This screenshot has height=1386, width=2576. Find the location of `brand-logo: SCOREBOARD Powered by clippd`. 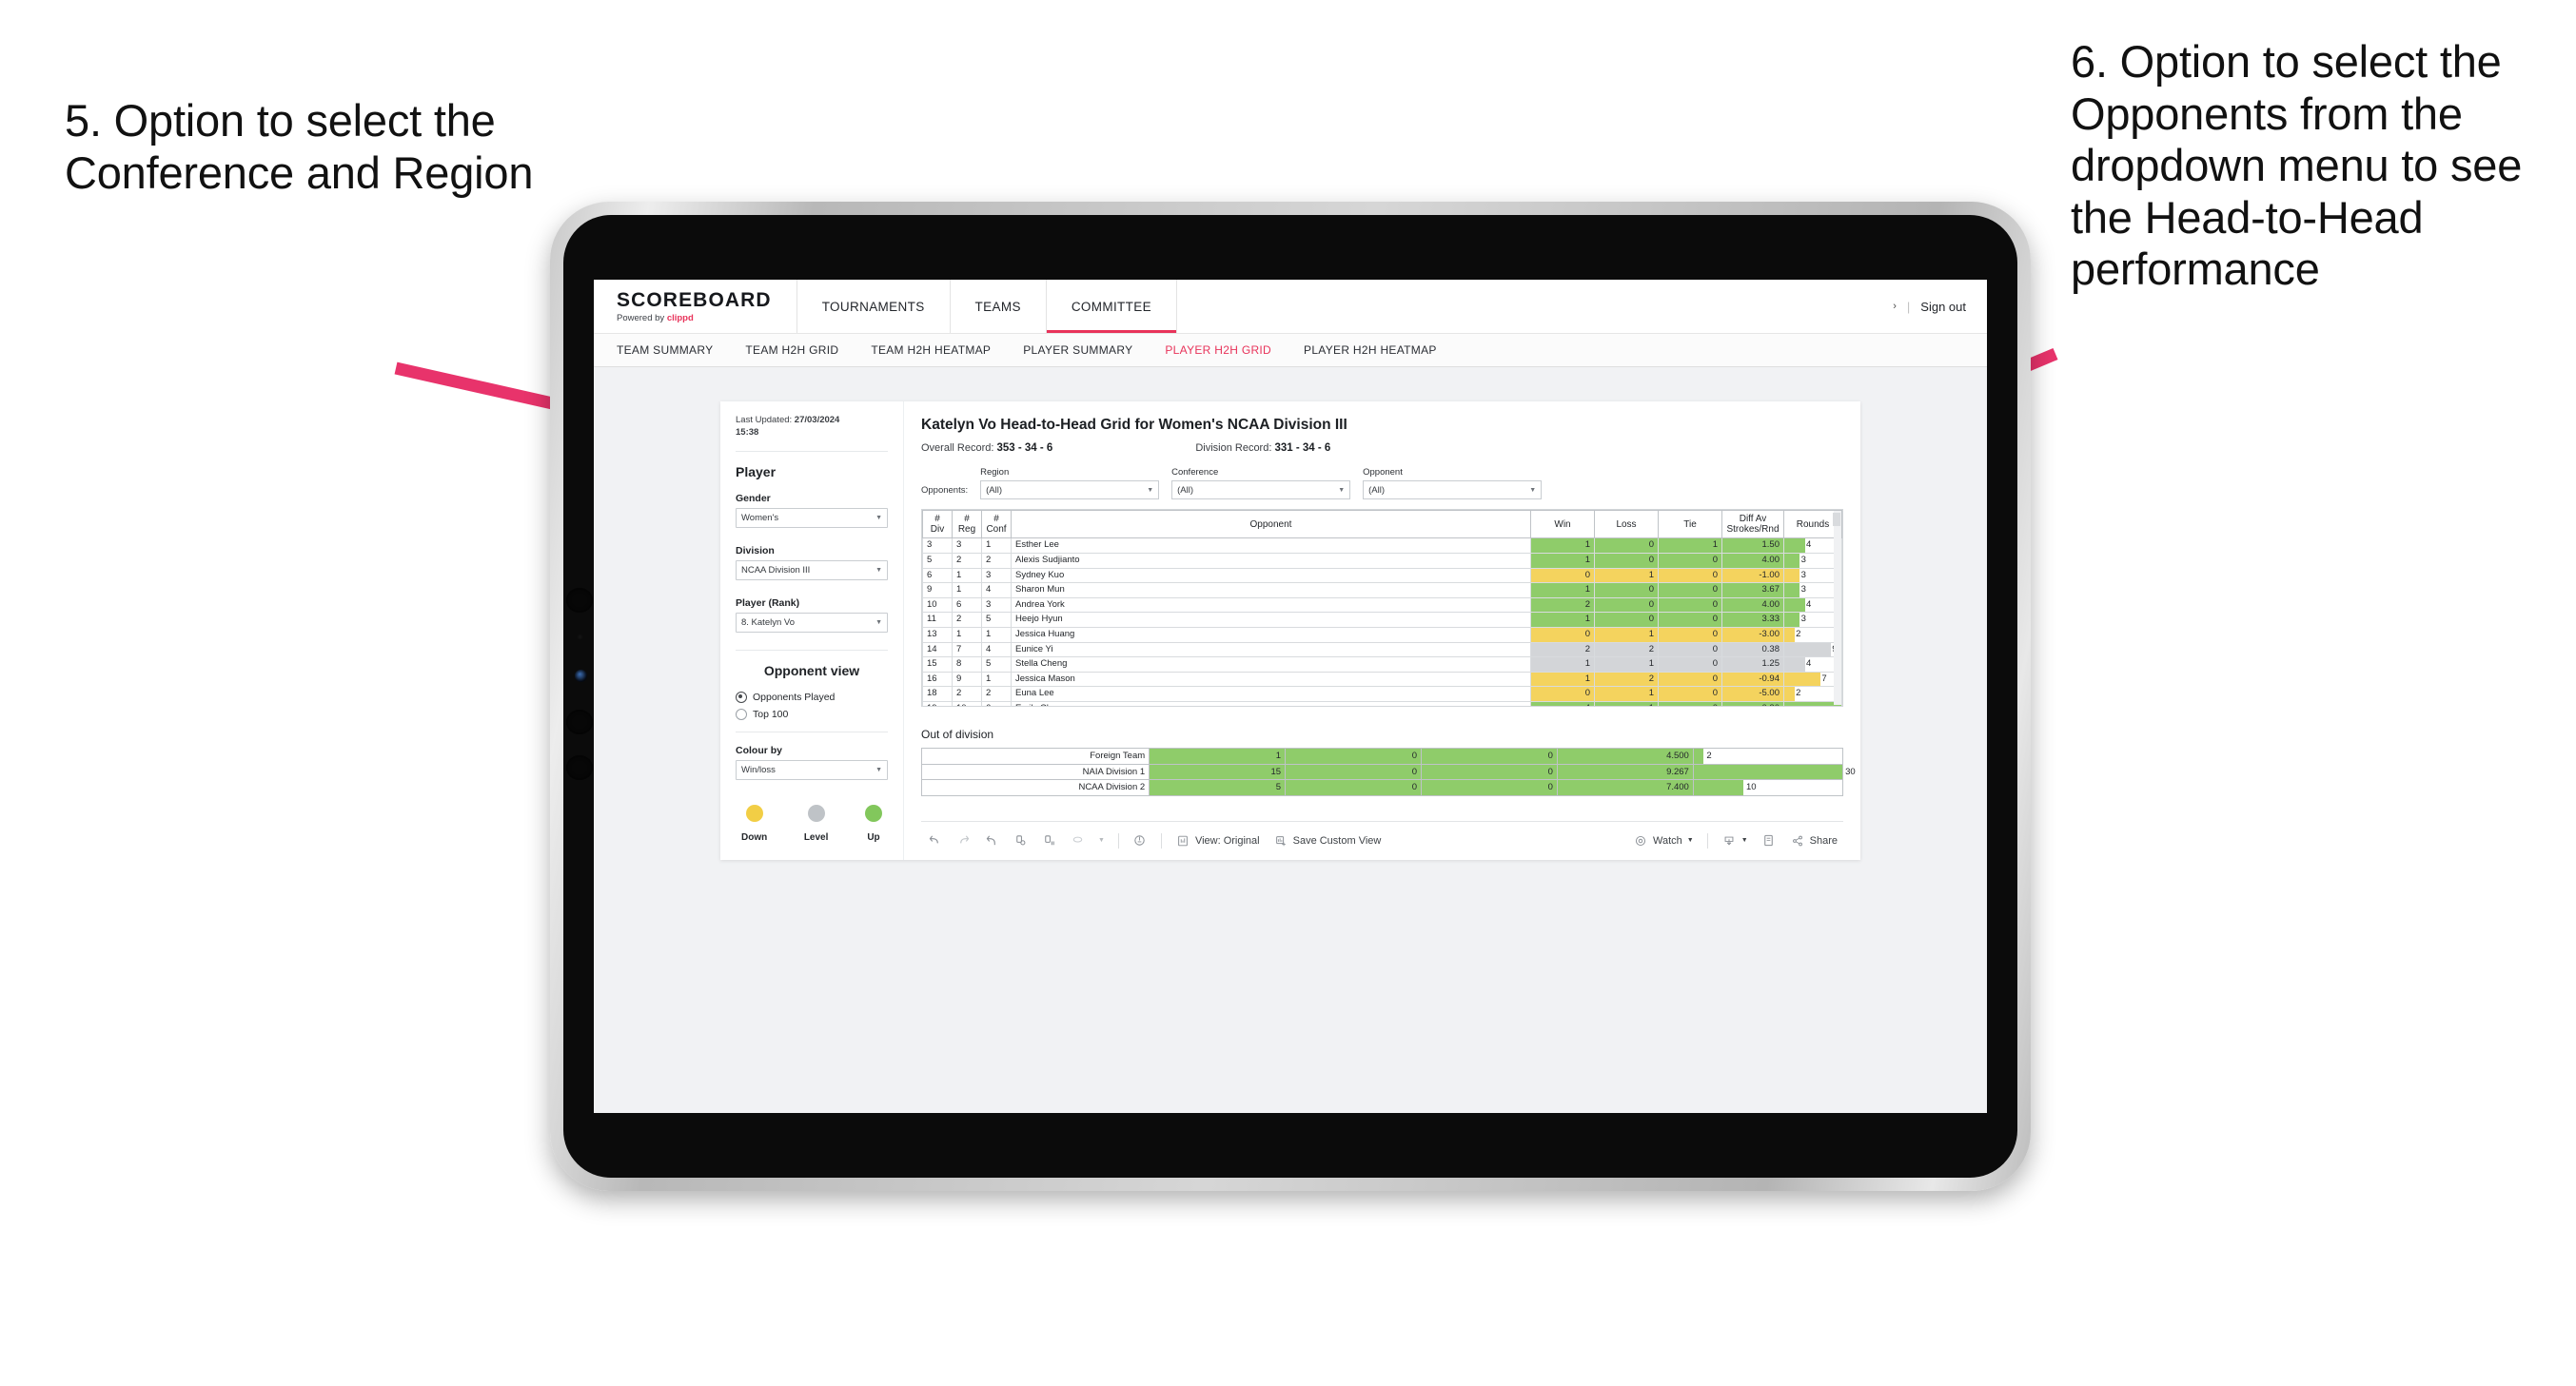

brand-logo: SCOREBOARD Powered by clippd is located at coordinates (695, 306).